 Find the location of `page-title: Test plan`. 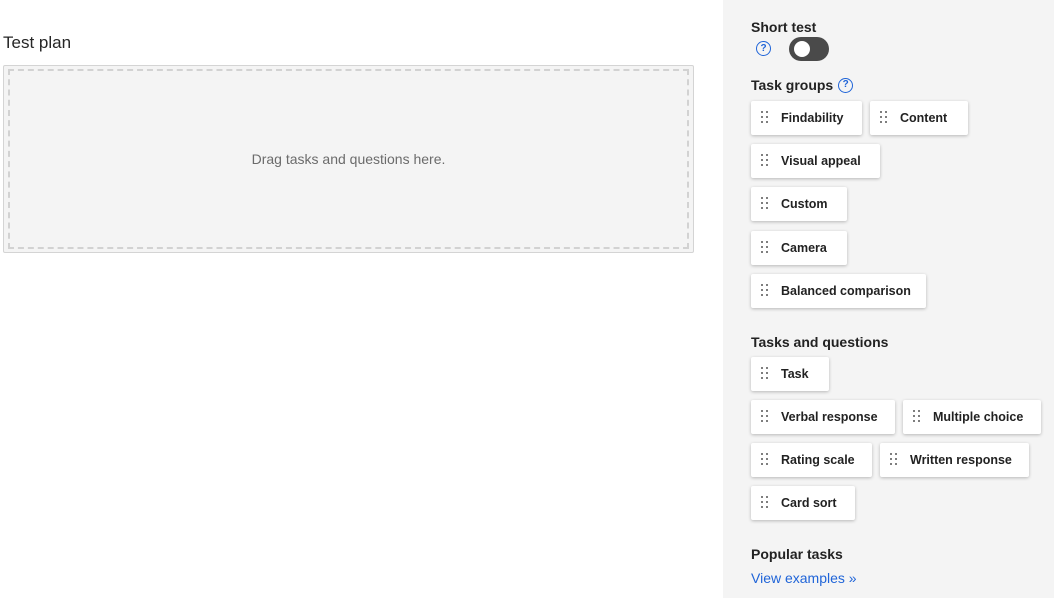

page-title: Test plan is located at coordinates (37, 42).